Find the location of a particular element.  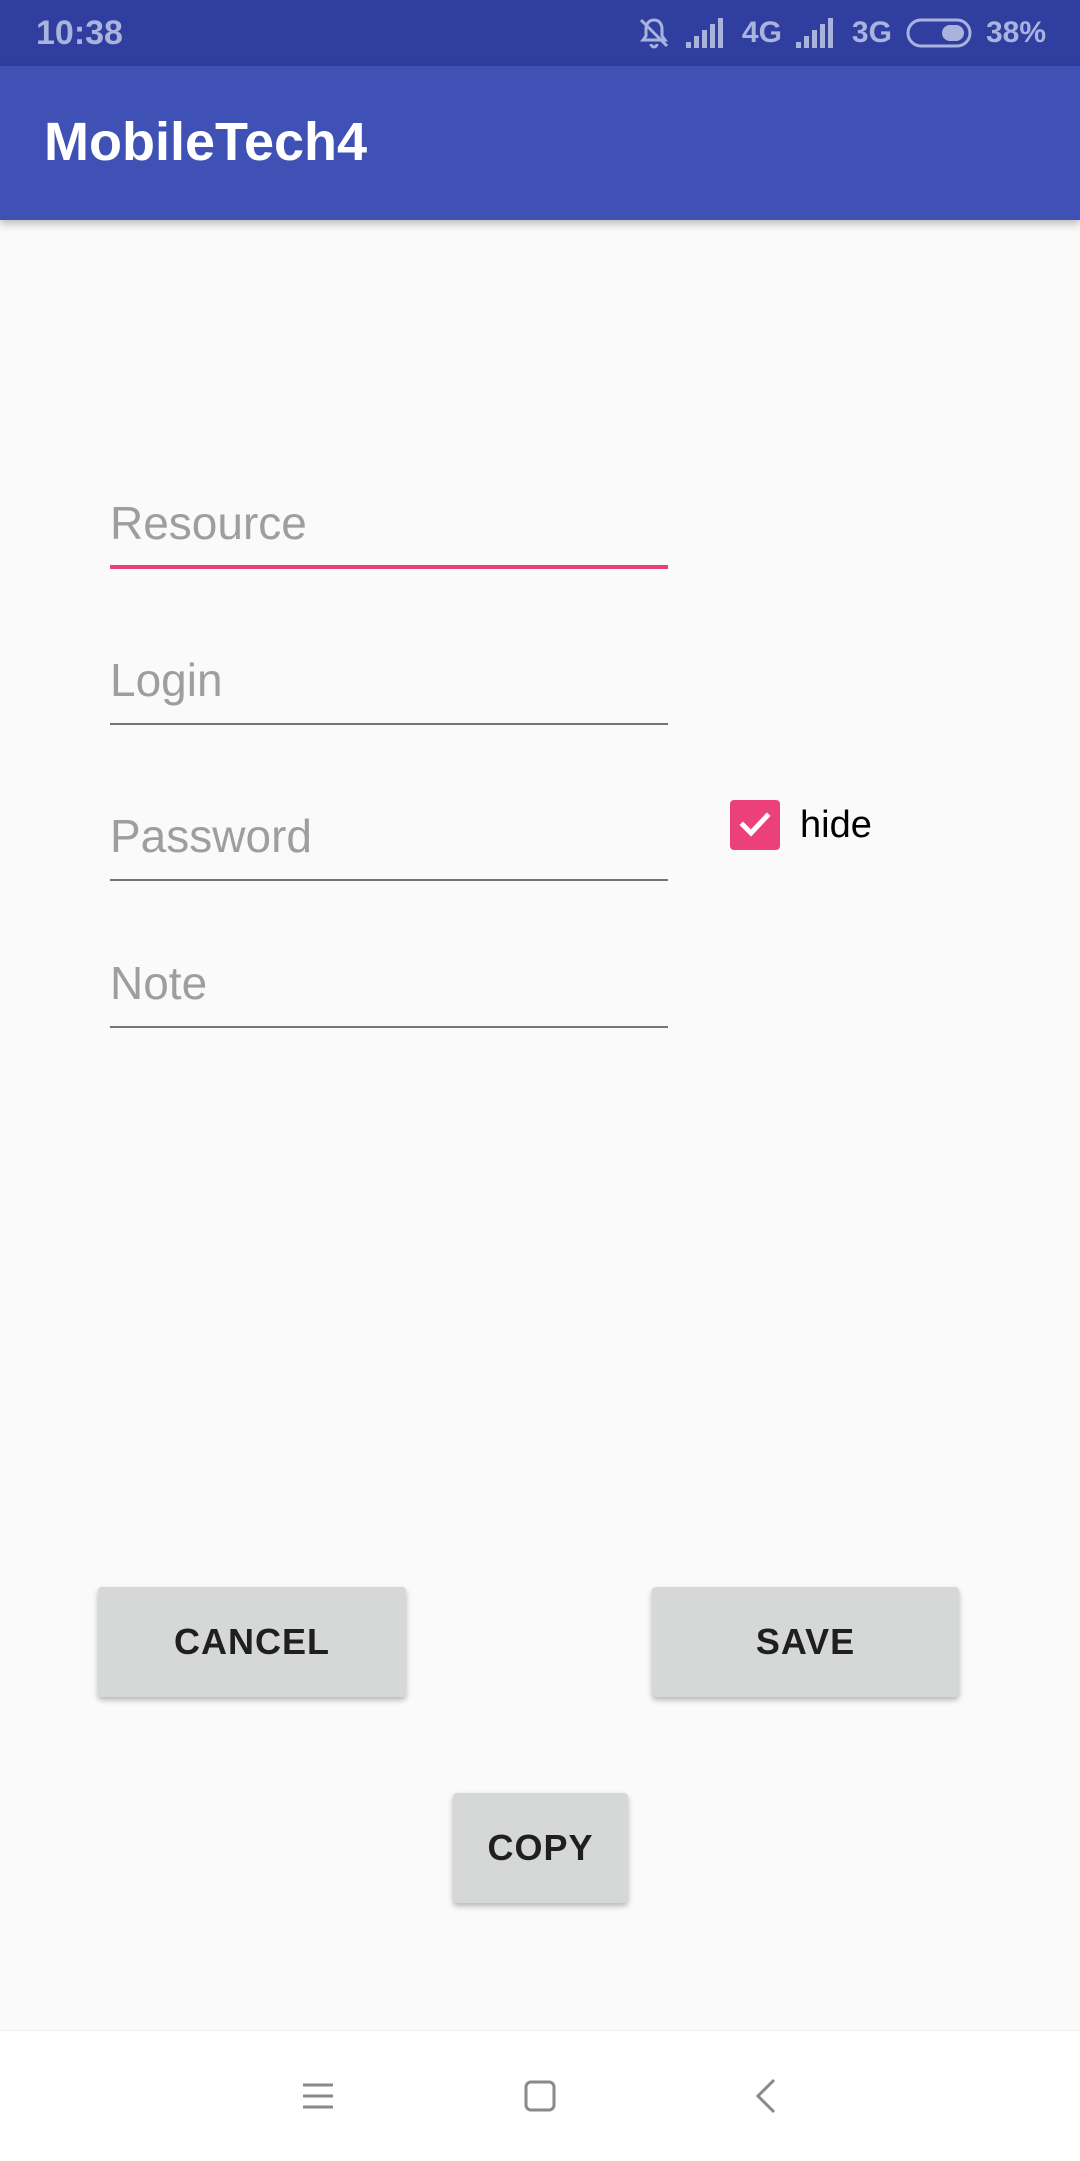

menu-button is located at coordinates (318, 2096).